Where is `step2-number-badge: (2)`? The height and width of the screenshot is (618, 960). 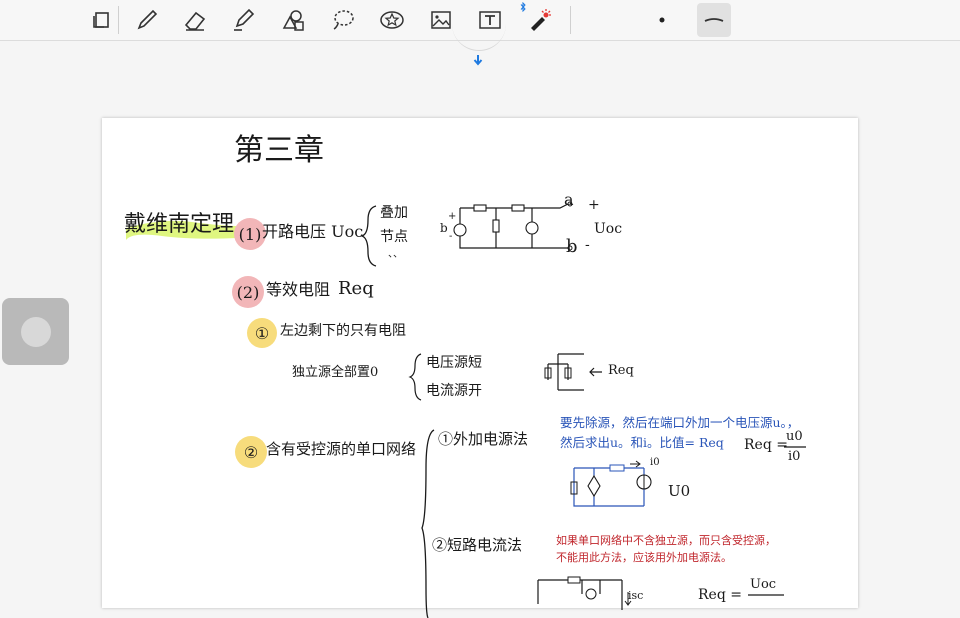
step2-number-badge: (2) is located at coordinates (248, 292).